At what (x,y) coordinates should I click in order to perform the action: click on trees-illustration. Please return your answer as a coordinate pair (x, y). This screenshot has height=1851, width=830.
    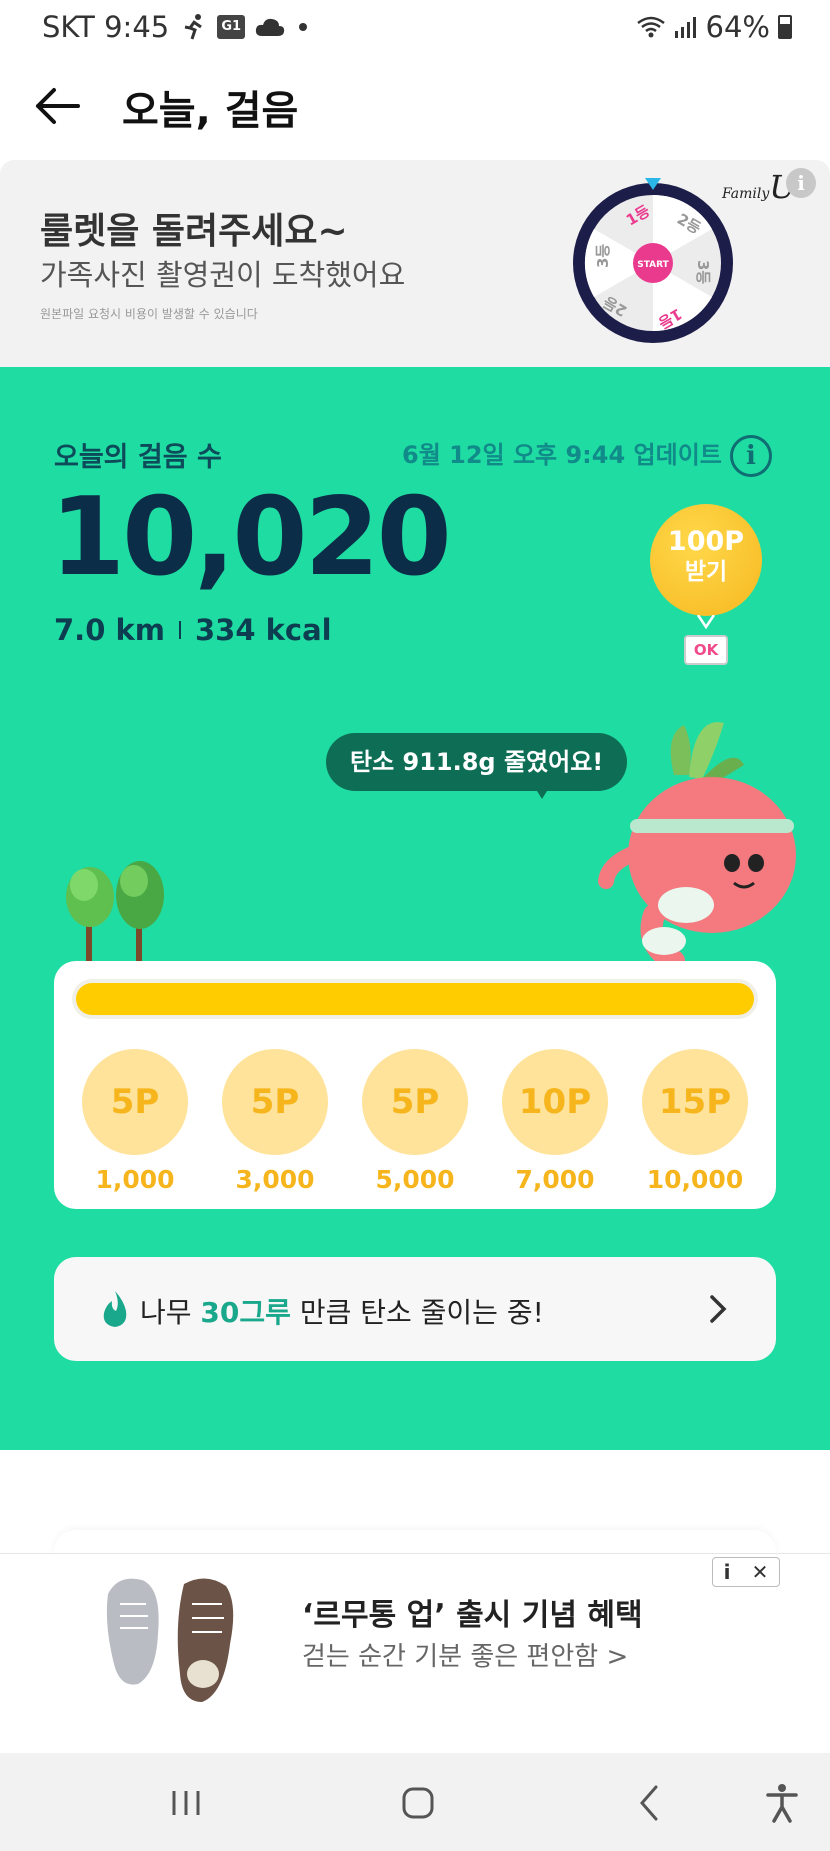
    Looking at the image, I should click on (115, 911).